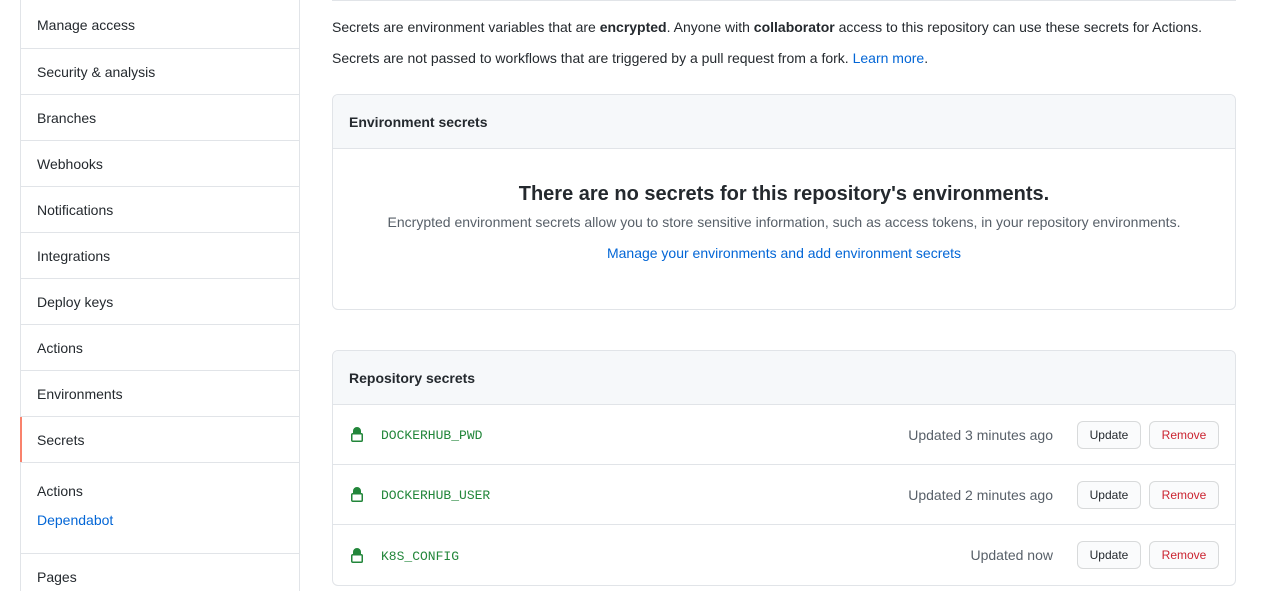 The image size is (1279, 591). Describe the element at coordinates (75, 209) in the screenshot. I see `sidebar-item-label: Notifications` at that location.